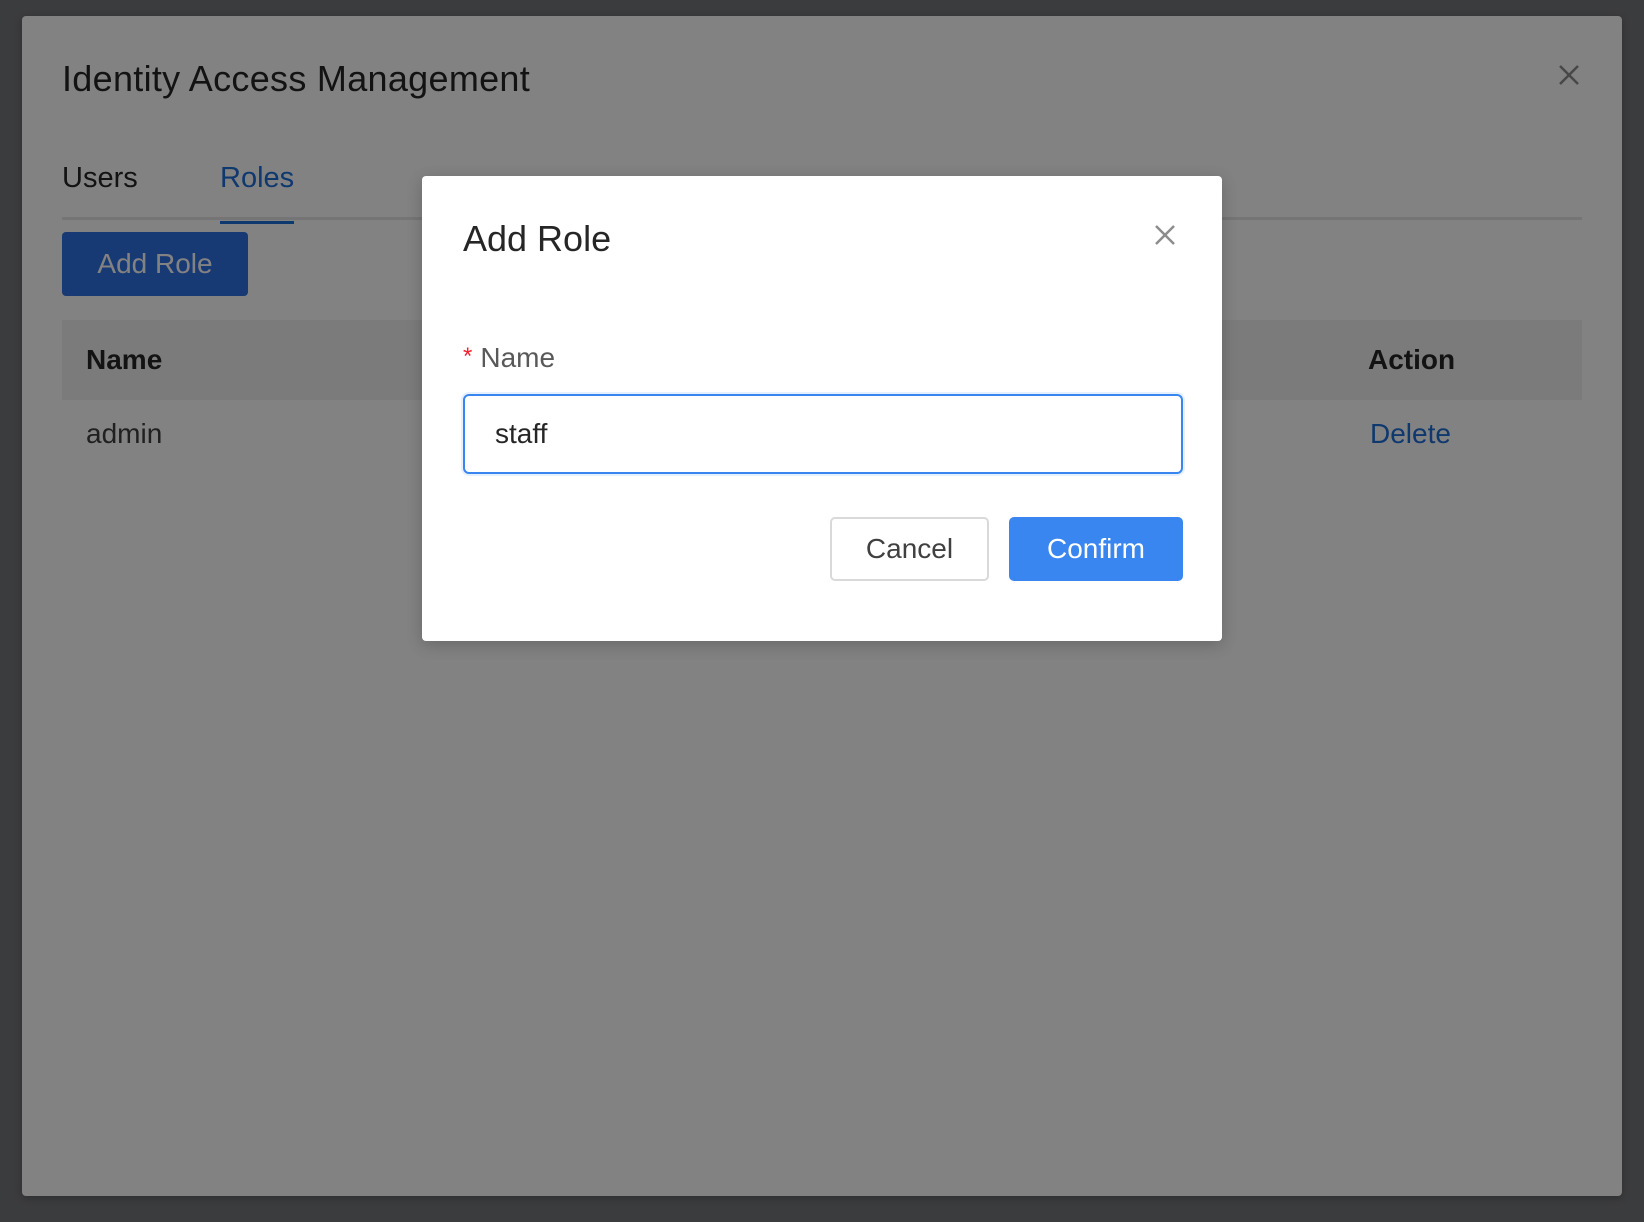 This screenshot has height=1222, width=1644. I want to click on close-icon, so click(1165, 235).